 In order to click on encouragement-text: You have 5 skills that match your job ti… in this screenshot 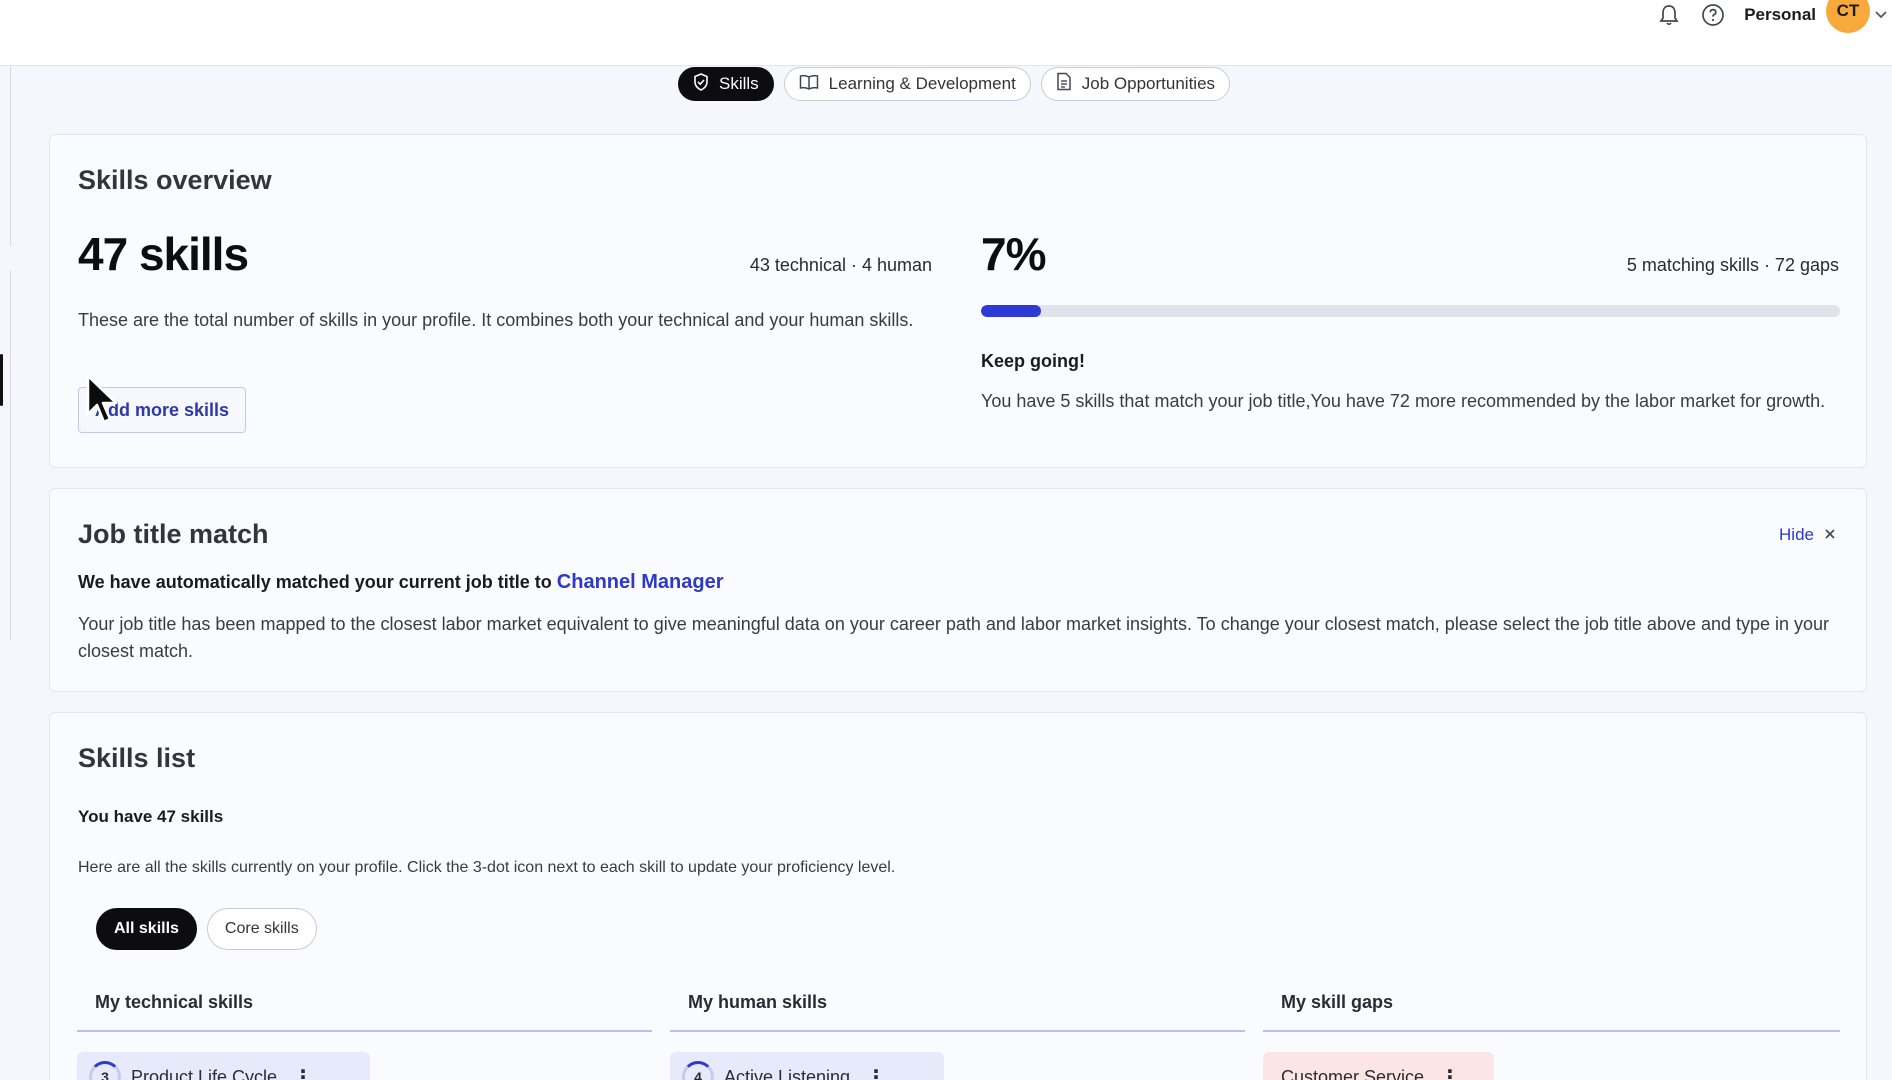, I will do `click(1403, 401)`.